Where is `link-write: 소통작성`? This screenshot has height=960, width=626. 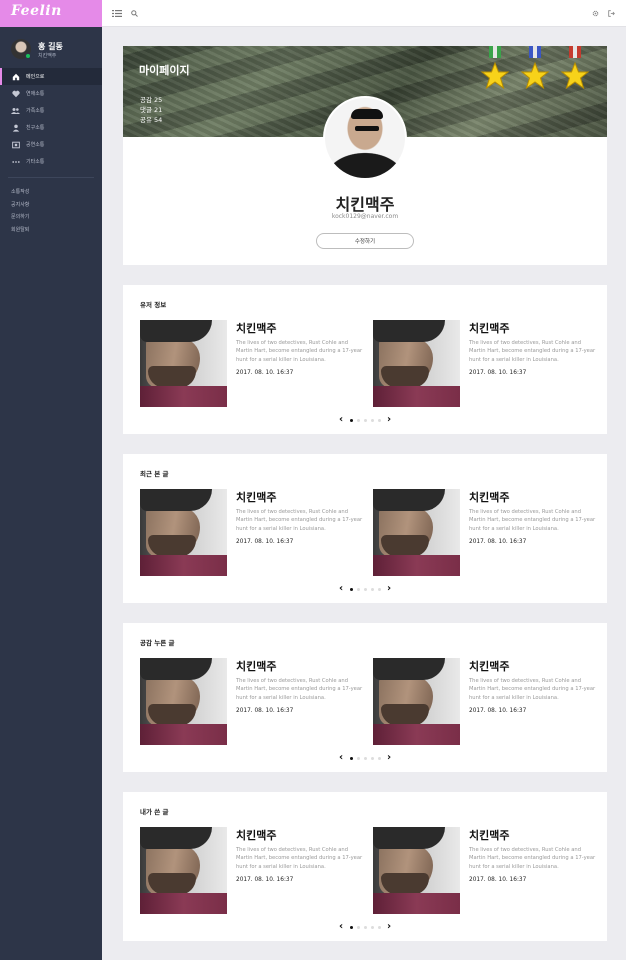
link-write: 소통작성 is located at coordinates (20, 192).